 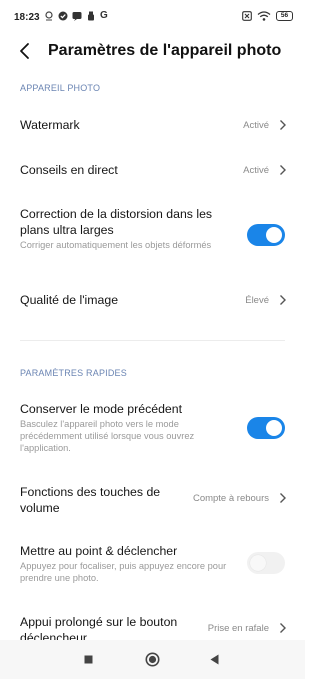 What do you see at coordinates (49, 16) in the screenshot?
I see `location-pin-icon` at bounding box center [49, 16].